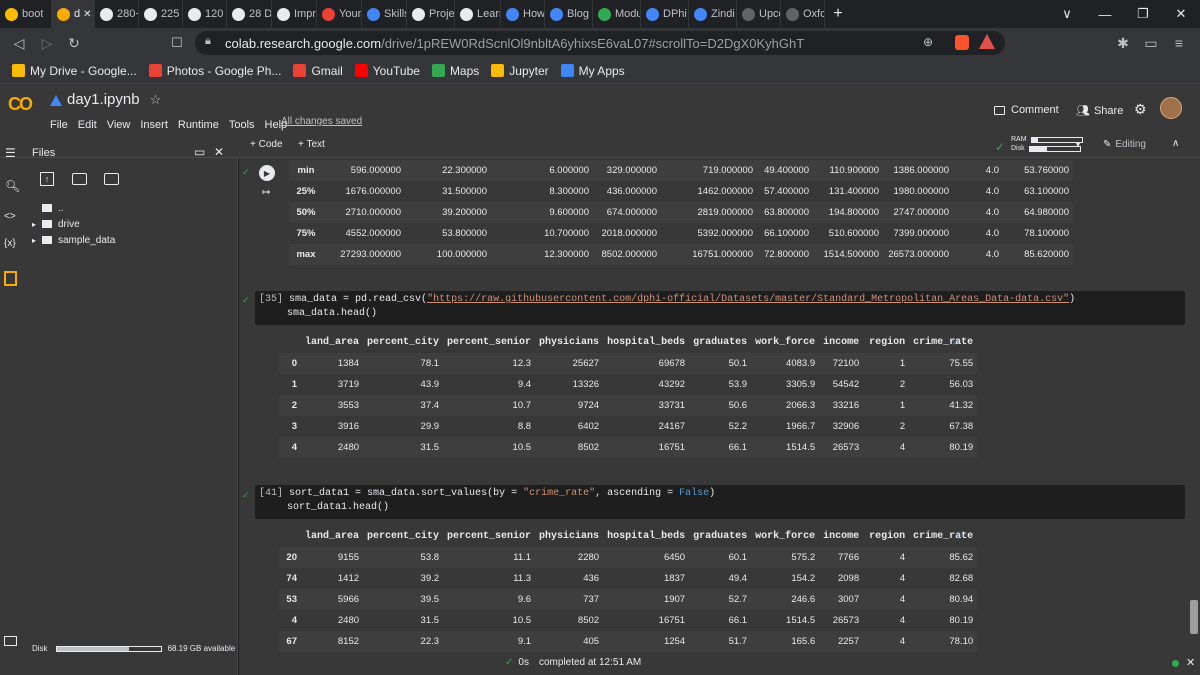 This screenshot has height=675, width=1200. What do you see at coordinates (665, 14) in the screenshot?
I see `browser-tab: DPhi` at bounding box center [665, 14].